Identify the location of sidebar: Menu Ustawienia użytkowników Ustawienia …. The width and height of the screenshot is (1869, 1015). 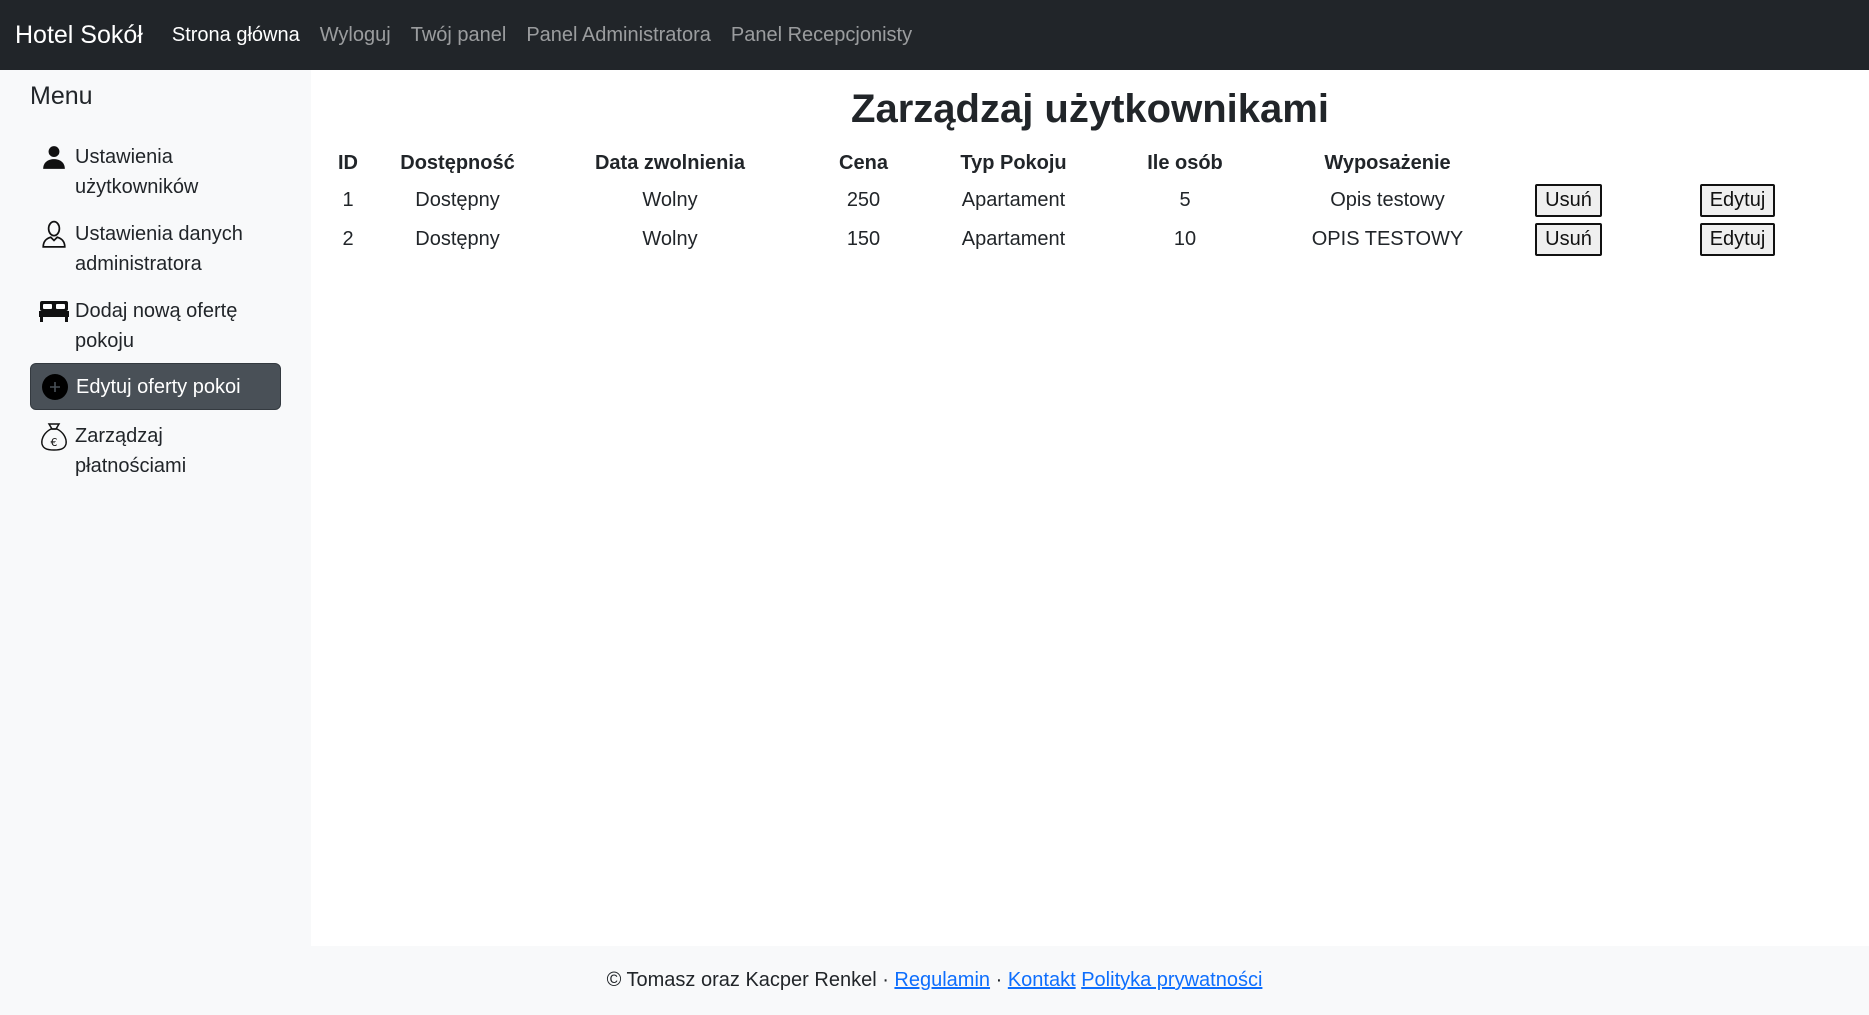
(155, 508).